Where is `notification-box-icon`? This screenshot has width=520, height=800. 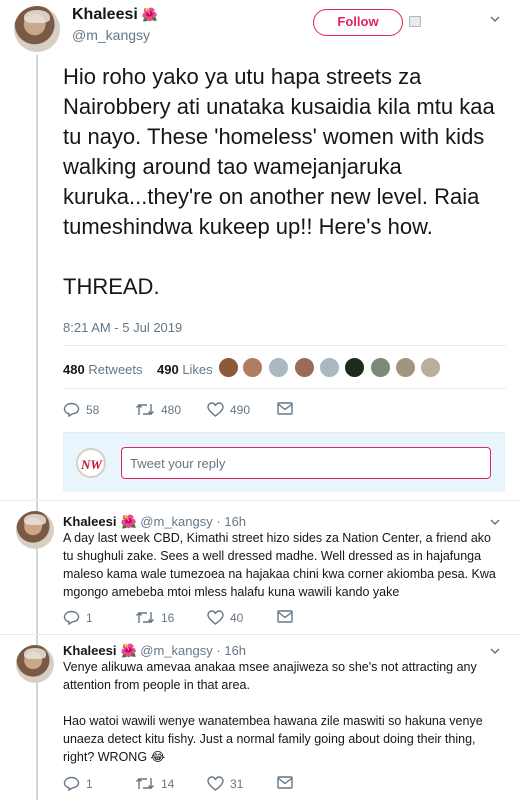 notification-box-icon is located at coordinates (415, 21).